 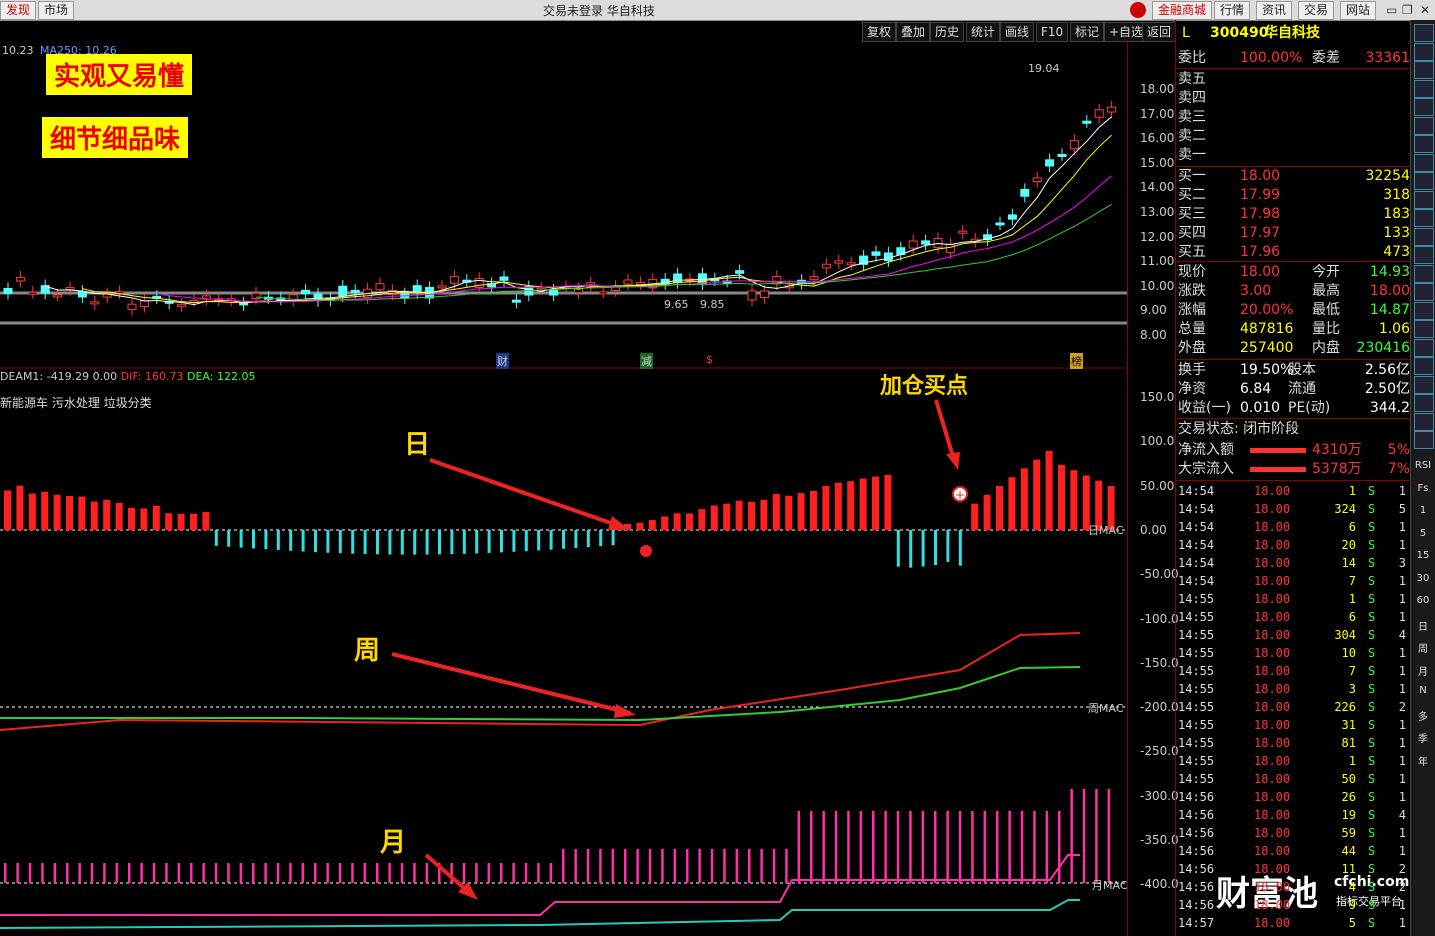 I want to click on stack-icon, so click(x=1424, y=347).